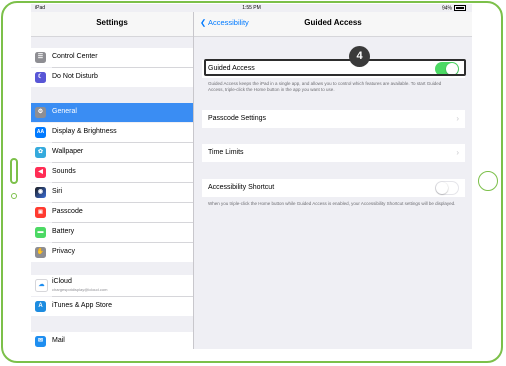 The width and height of the screenshot is (506, 366). What do you see at coordinates (40, 172) in the screenshot?
I see `speaker-icon: ◀` at bounding box center [40, 172].